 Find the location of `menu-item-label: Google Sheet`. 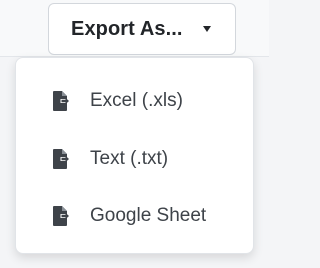

menu-item-label: Google Sheet is located at coordinates (148, 215).